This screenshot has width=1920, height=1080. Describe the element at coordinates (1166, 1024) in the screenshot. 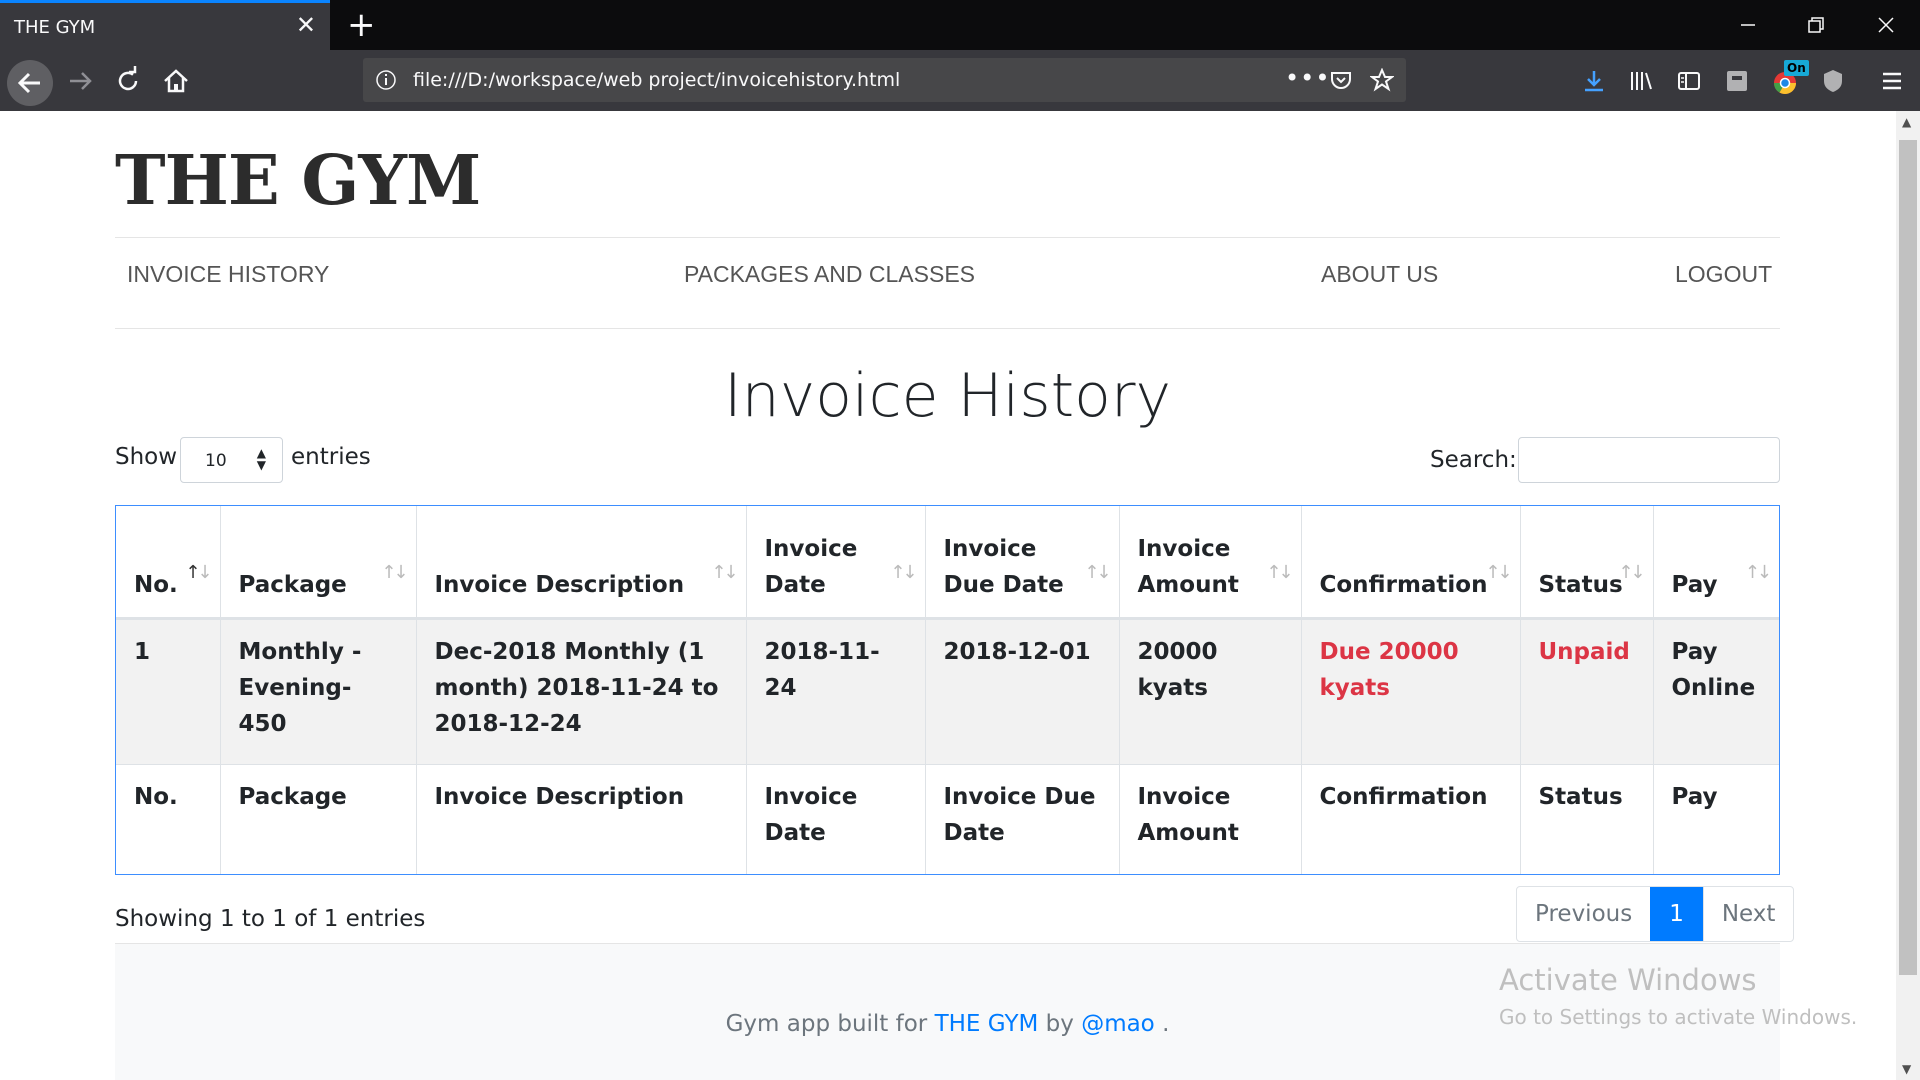

I see `footer-suffix: .` at that location.